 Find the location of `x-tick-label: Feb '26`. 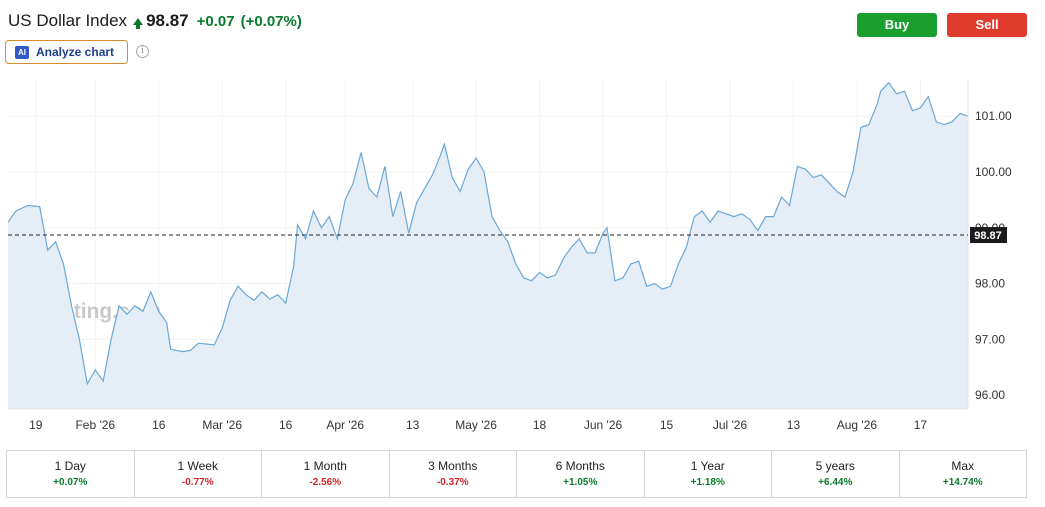

x-tick-label: Feb '26 is located at coordinates (95, 425).